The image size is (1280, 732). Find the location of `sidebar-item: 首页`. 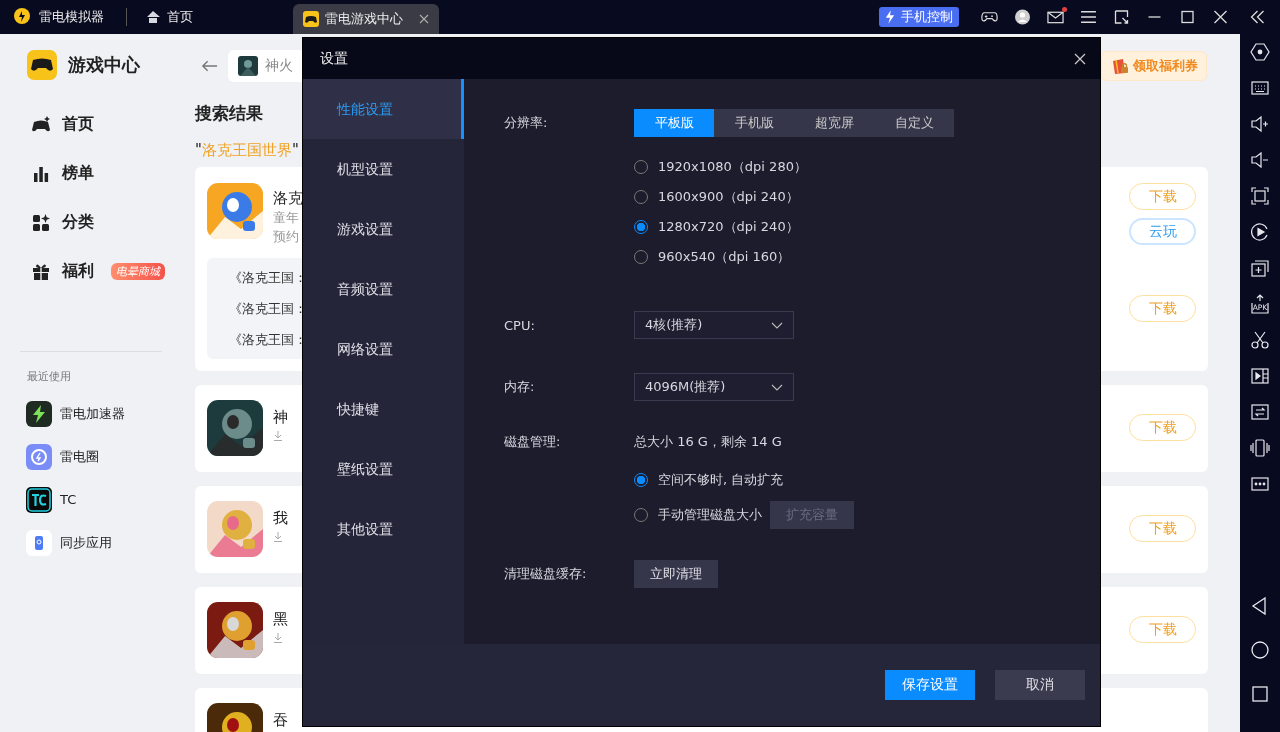

sidebar-item: 首页 is located at coordinates (90, 124).